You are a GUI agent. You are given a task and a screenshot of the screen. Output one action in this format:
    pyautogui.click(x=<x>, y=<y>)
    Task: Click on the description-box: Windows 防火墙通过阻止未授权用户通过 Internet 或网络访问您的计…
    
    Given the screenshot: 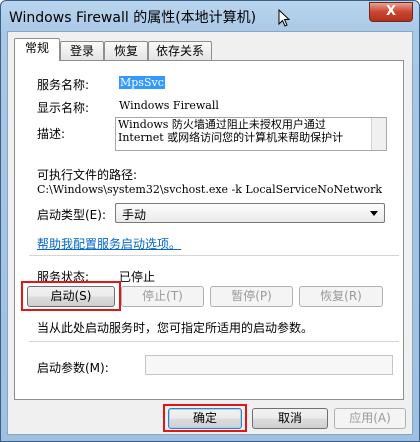 What is the action you would take?
    pyautogui.click(x=251, y=134)
    